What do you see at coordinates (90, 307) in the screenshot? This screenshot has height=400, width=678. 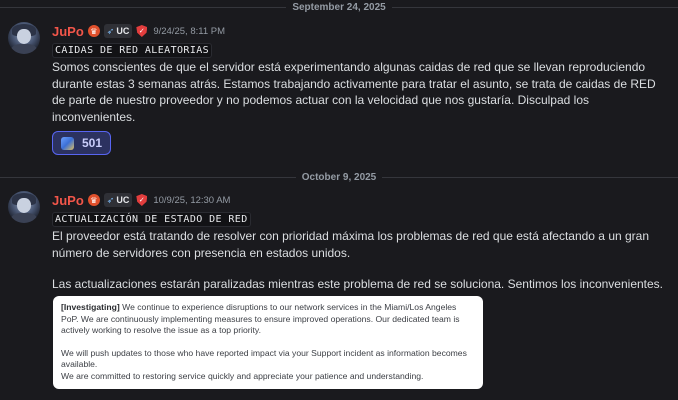 I see `embed-status-label: [Investigating]` at bounding box center [90, 307].